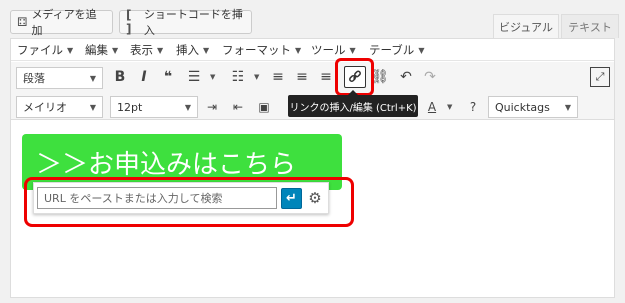  I want to click on redo-icon: ↷, so click(430, 77).